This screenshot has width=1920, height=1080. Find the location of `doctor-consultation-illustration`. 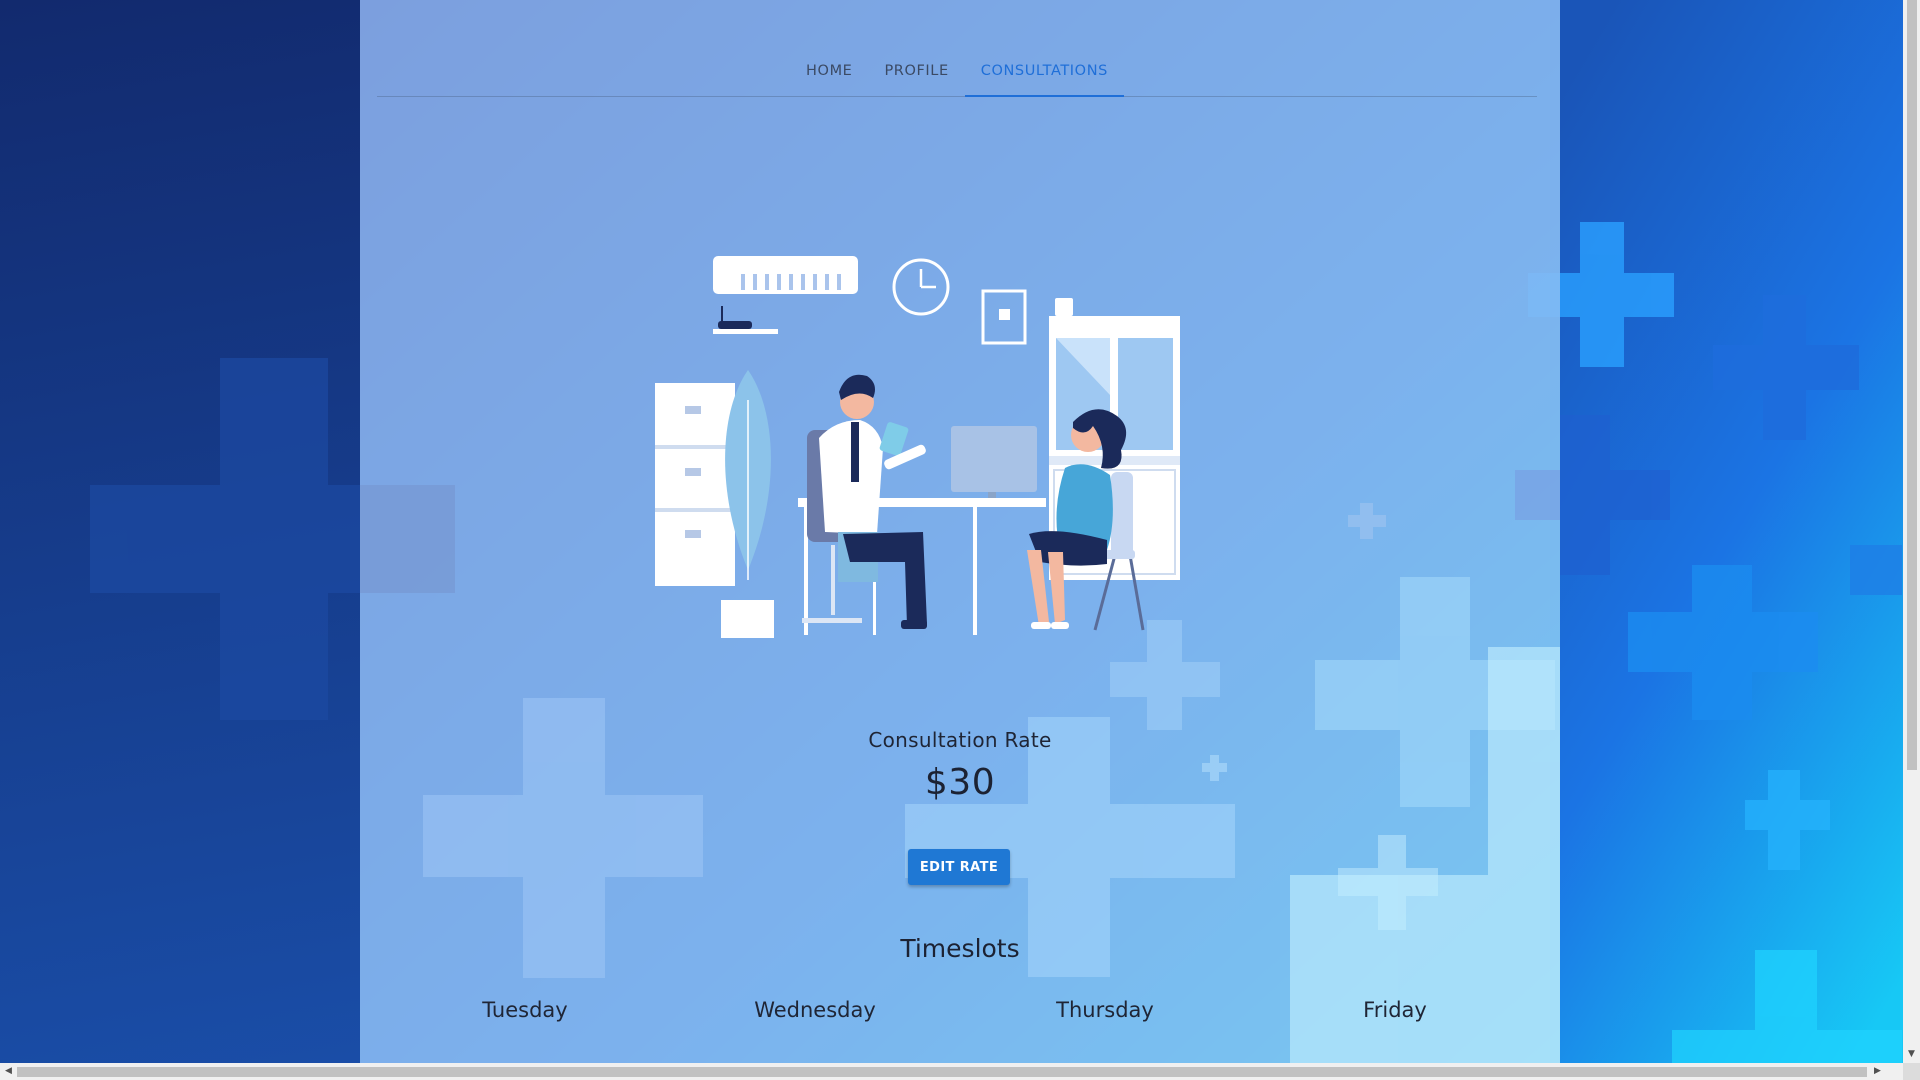

doctor-consultation-illustration is located at coordinates (917, 447).